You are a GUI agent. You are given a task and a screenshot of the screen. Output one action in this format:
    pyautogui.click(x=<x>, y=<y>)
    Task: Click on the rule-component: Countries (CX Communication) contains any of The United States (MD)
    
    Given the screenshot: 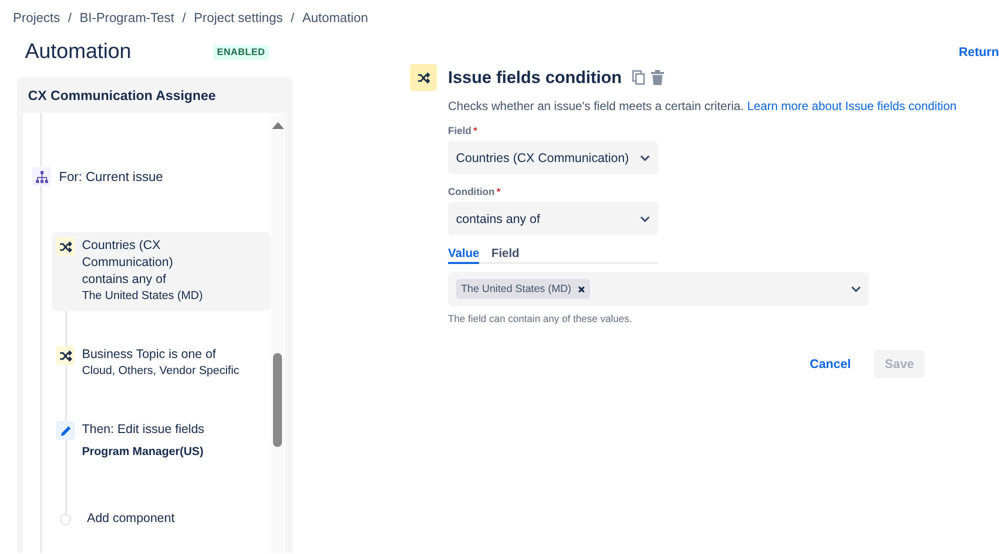 What is the action you would take?
    pyautogui.click(x=161, y=271)
    